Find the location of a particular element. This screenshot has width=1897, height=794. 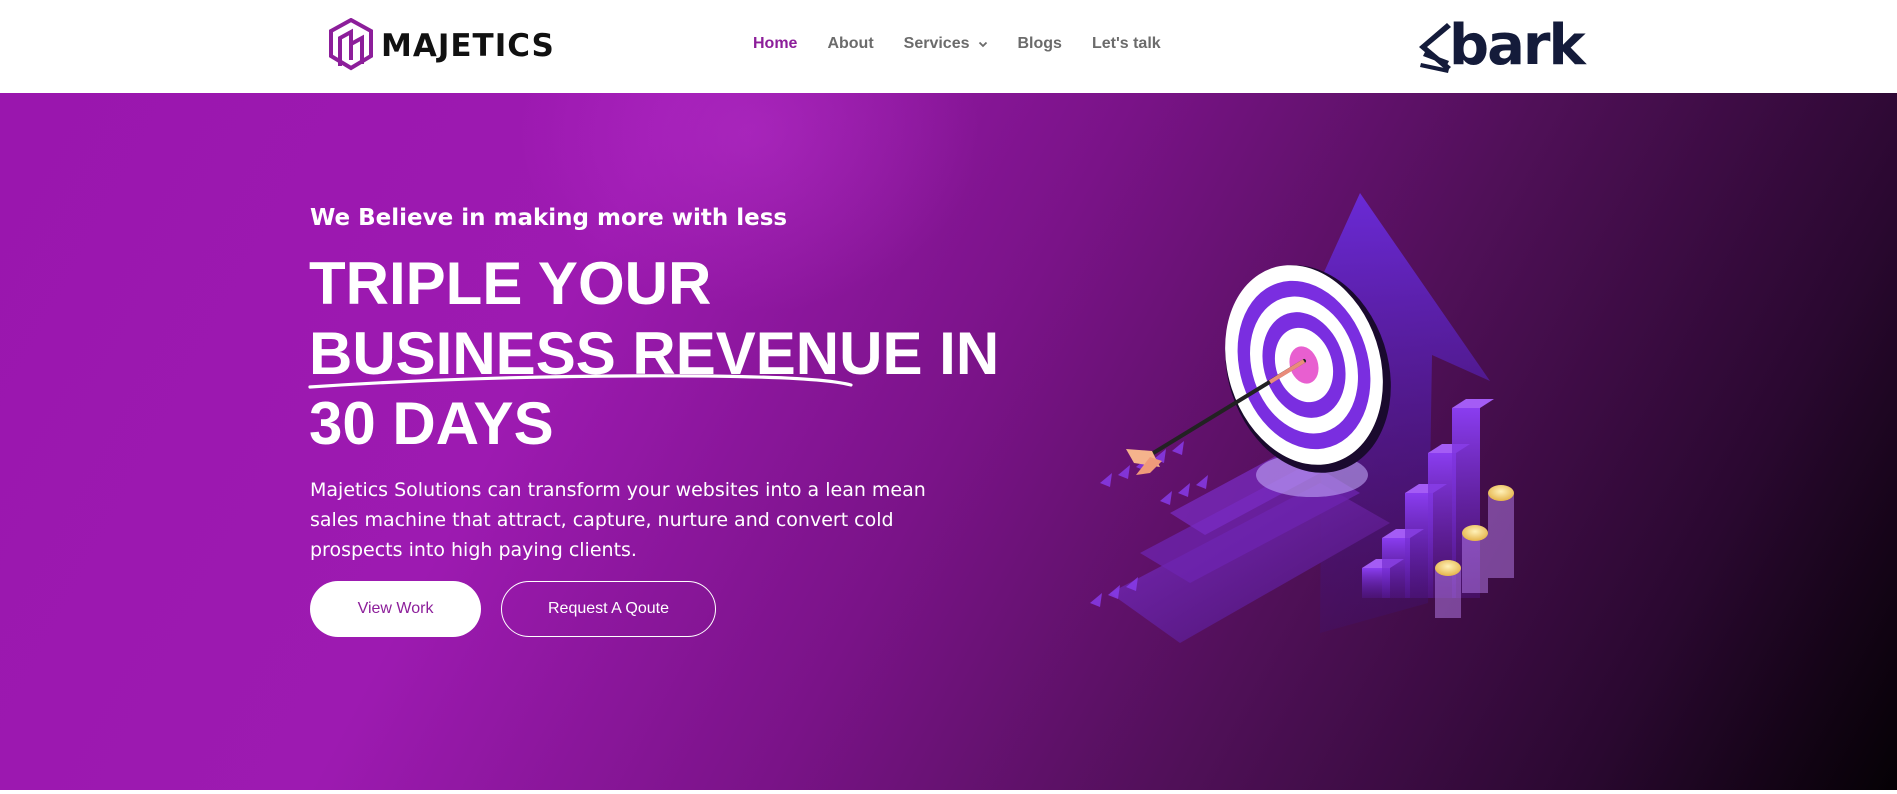

main-nav: Home About Services Blogs Let's talk is located at coordinates (957, 44).